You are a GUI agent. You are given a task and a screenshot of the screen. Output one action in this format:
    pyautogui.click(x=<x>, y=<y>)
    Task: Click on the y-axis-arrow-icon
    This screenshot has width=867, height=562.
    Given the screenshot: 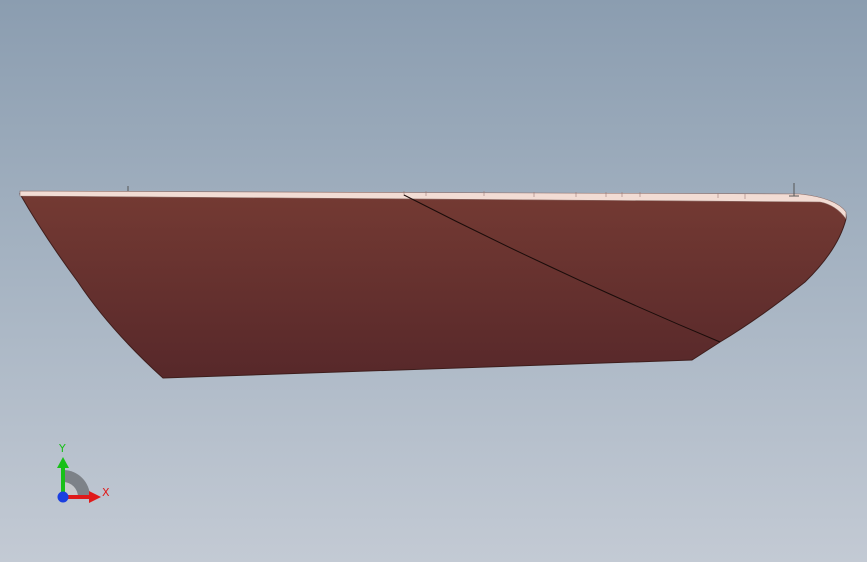 What is the action you would take?
    pyautogui.click(x=63, y=462)
    